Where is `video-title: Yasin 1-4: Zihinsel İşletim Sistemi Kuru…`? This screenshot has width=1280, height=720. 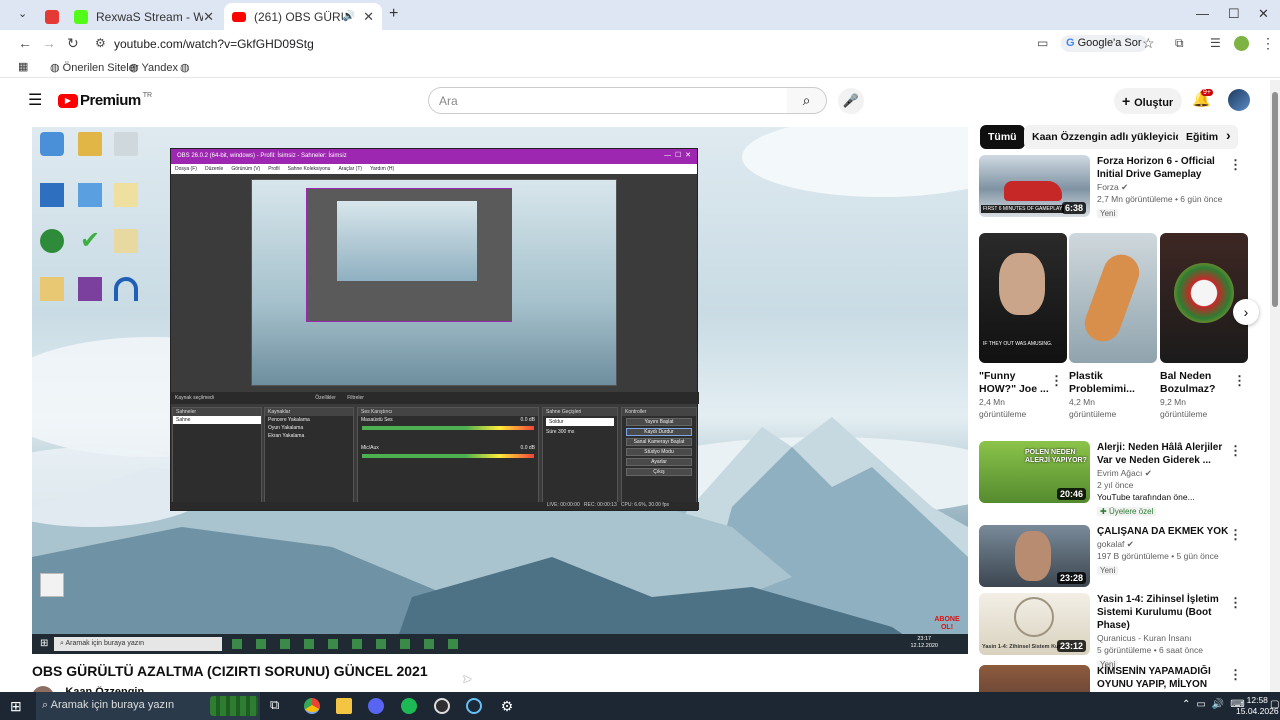
video-title: Yasin 1-4: Zihinsel İşletim Sistemi Kuru… is located at coordinates (1164, 612).